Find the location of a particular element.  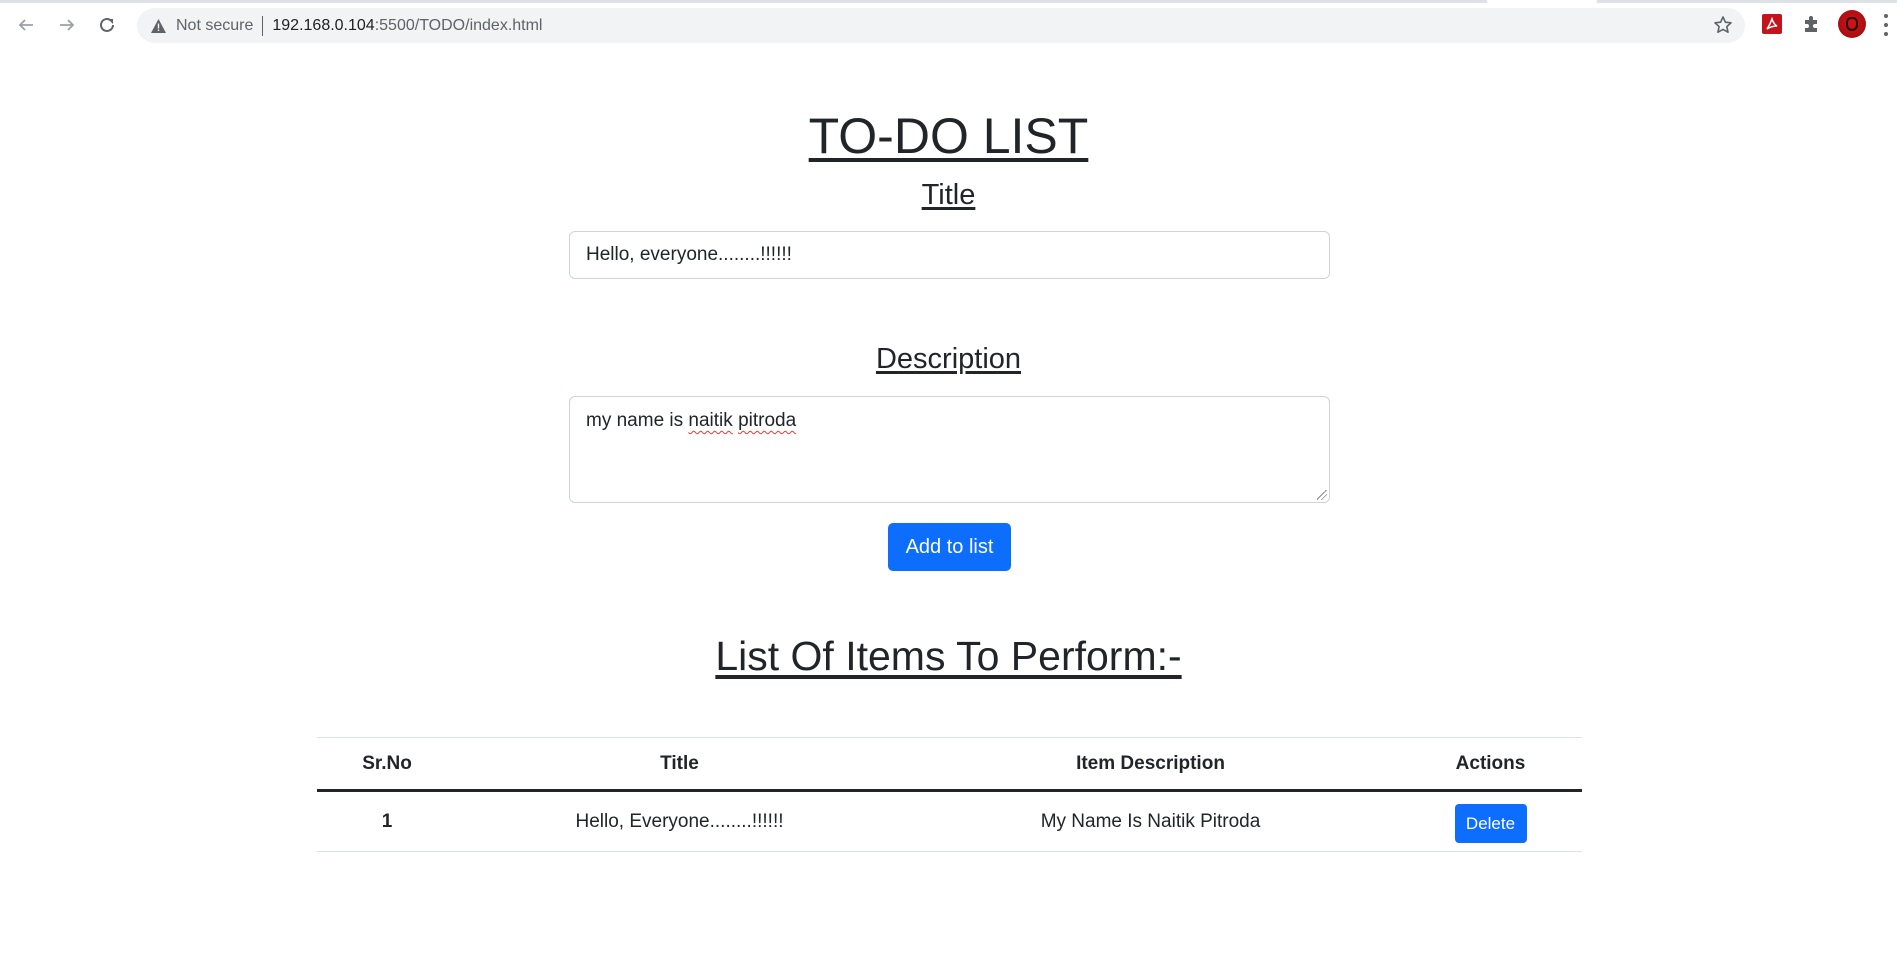

add-to-list-button: Add to list is located at coordinates (949, 547).